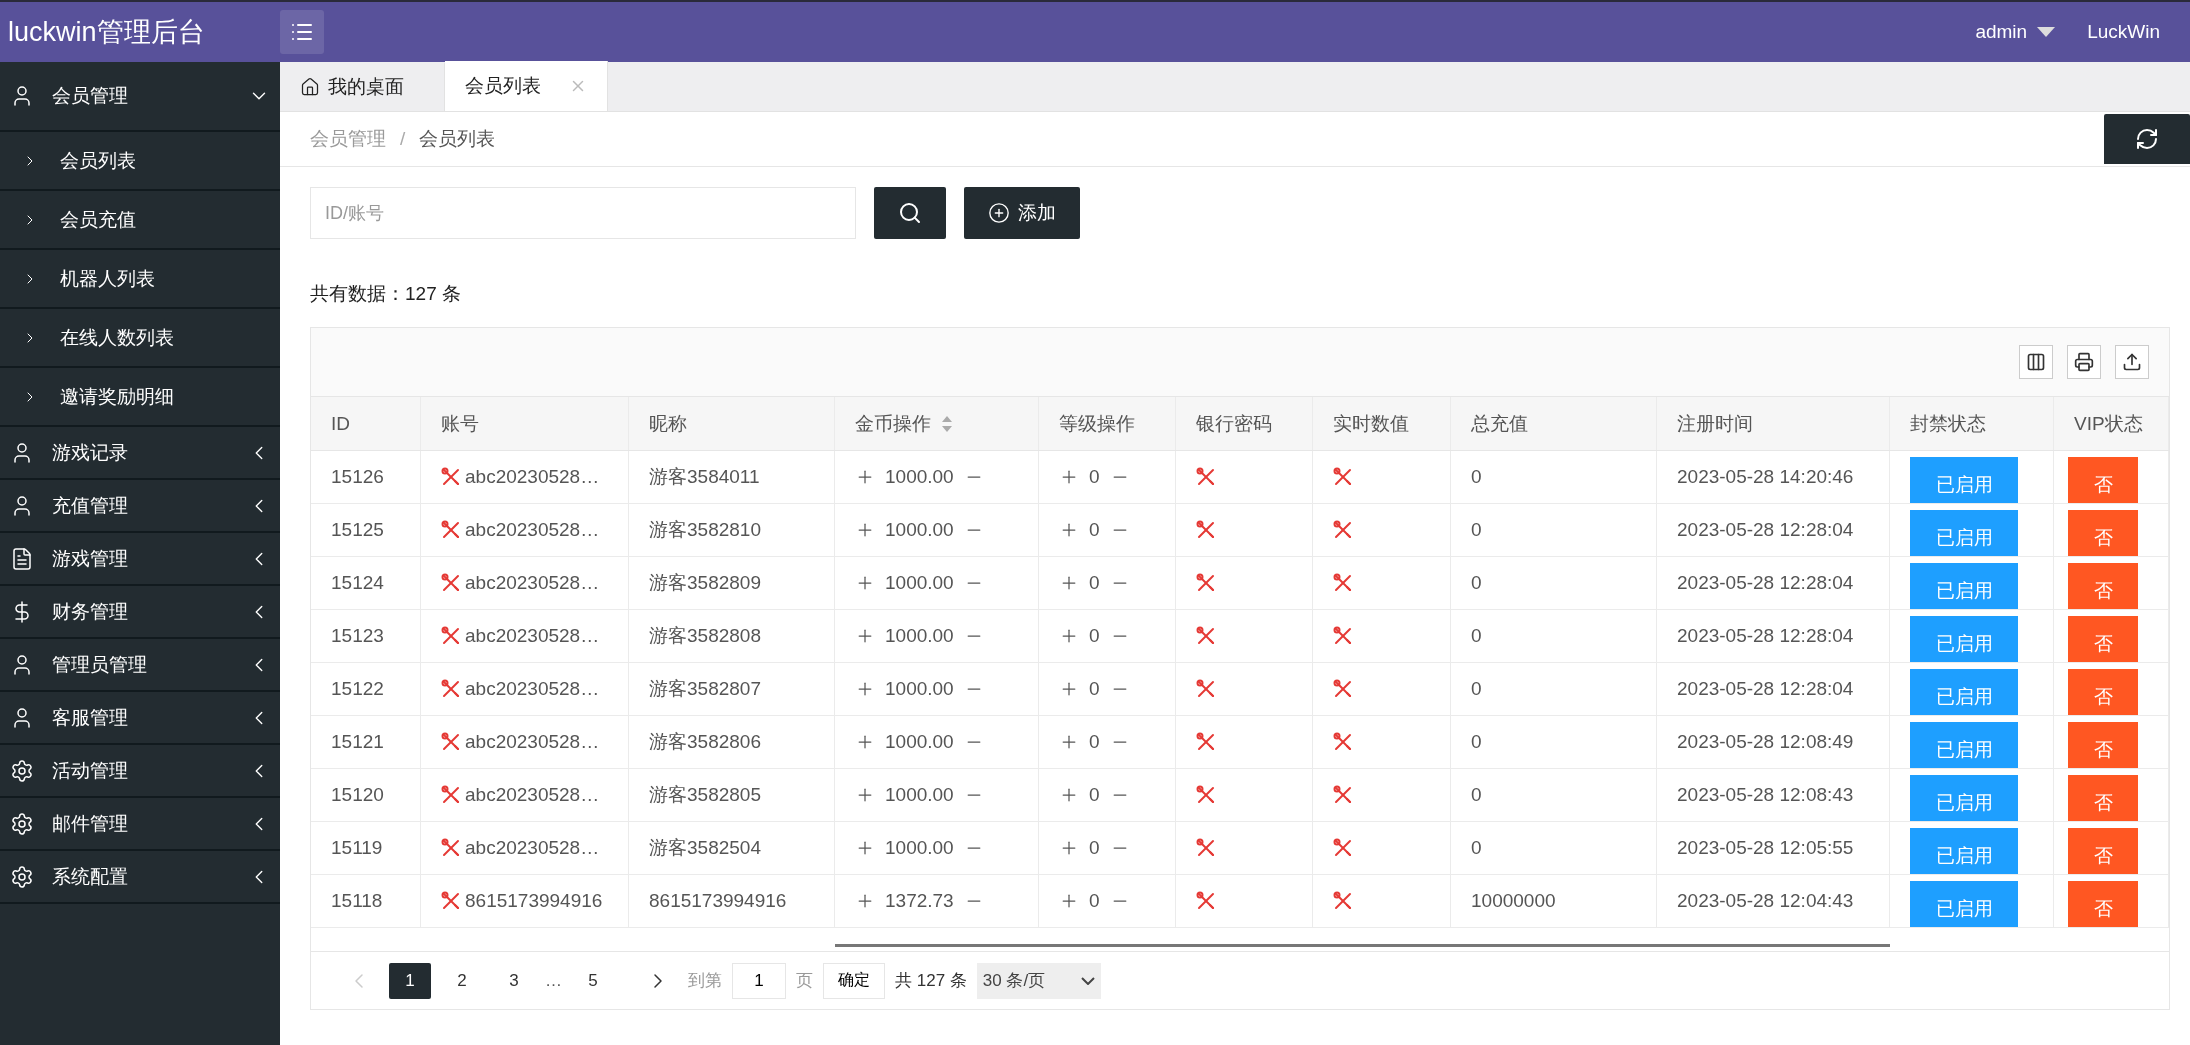  I want to click on goto-label: 到第, so click(705, 981).